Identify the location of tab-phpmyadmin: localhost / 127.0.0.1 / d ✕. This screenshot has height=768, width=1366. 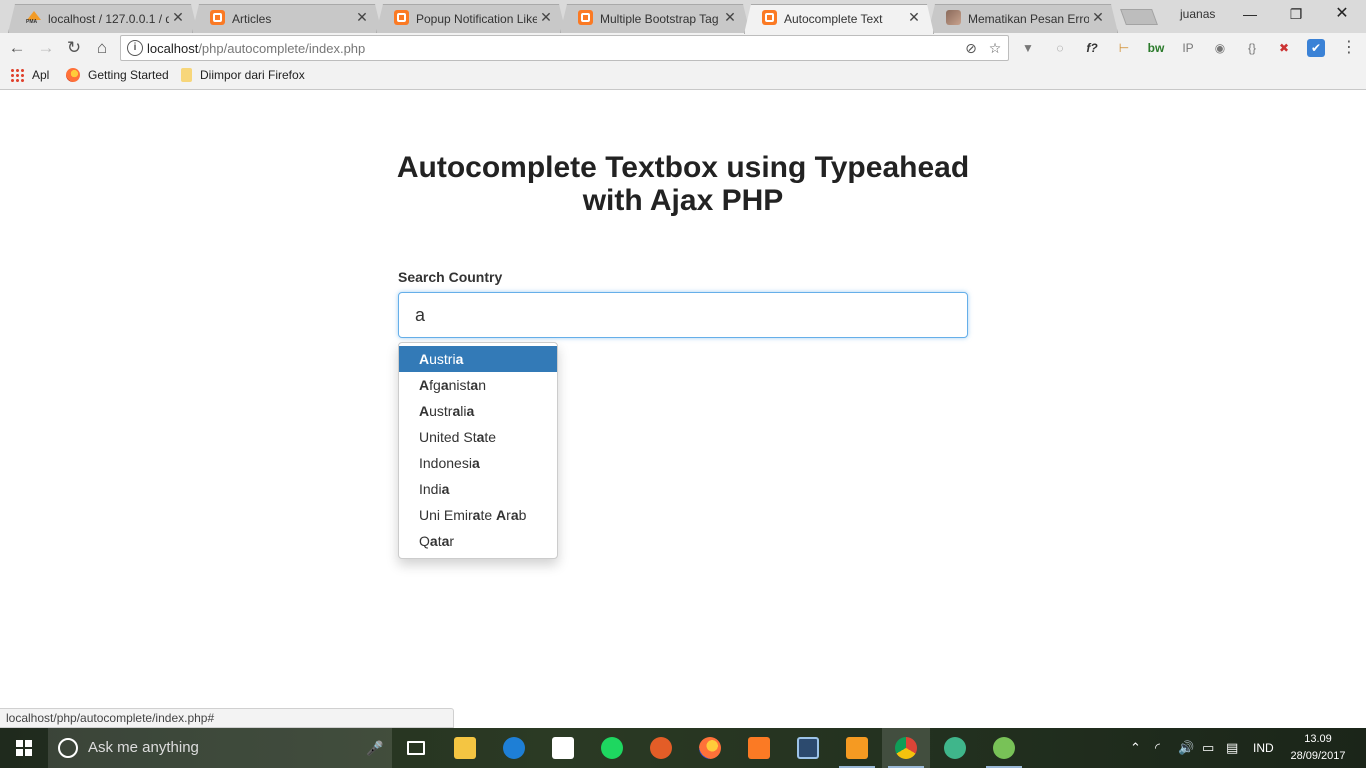
(103, 18).